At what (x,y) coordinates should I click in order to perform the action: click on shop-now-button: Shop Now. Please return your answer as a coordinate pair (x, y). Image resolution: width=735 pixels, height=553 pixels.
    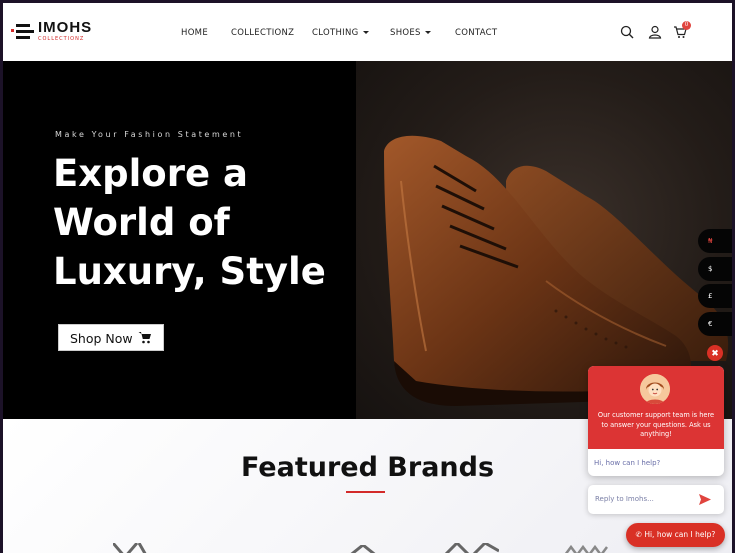
    Looking at the image, I should click on (111, 337).